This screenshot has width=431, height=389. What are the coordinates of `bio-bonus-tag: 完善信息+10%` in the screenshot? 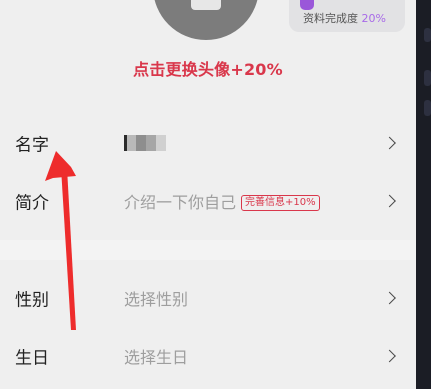 It's located at (280, 203).